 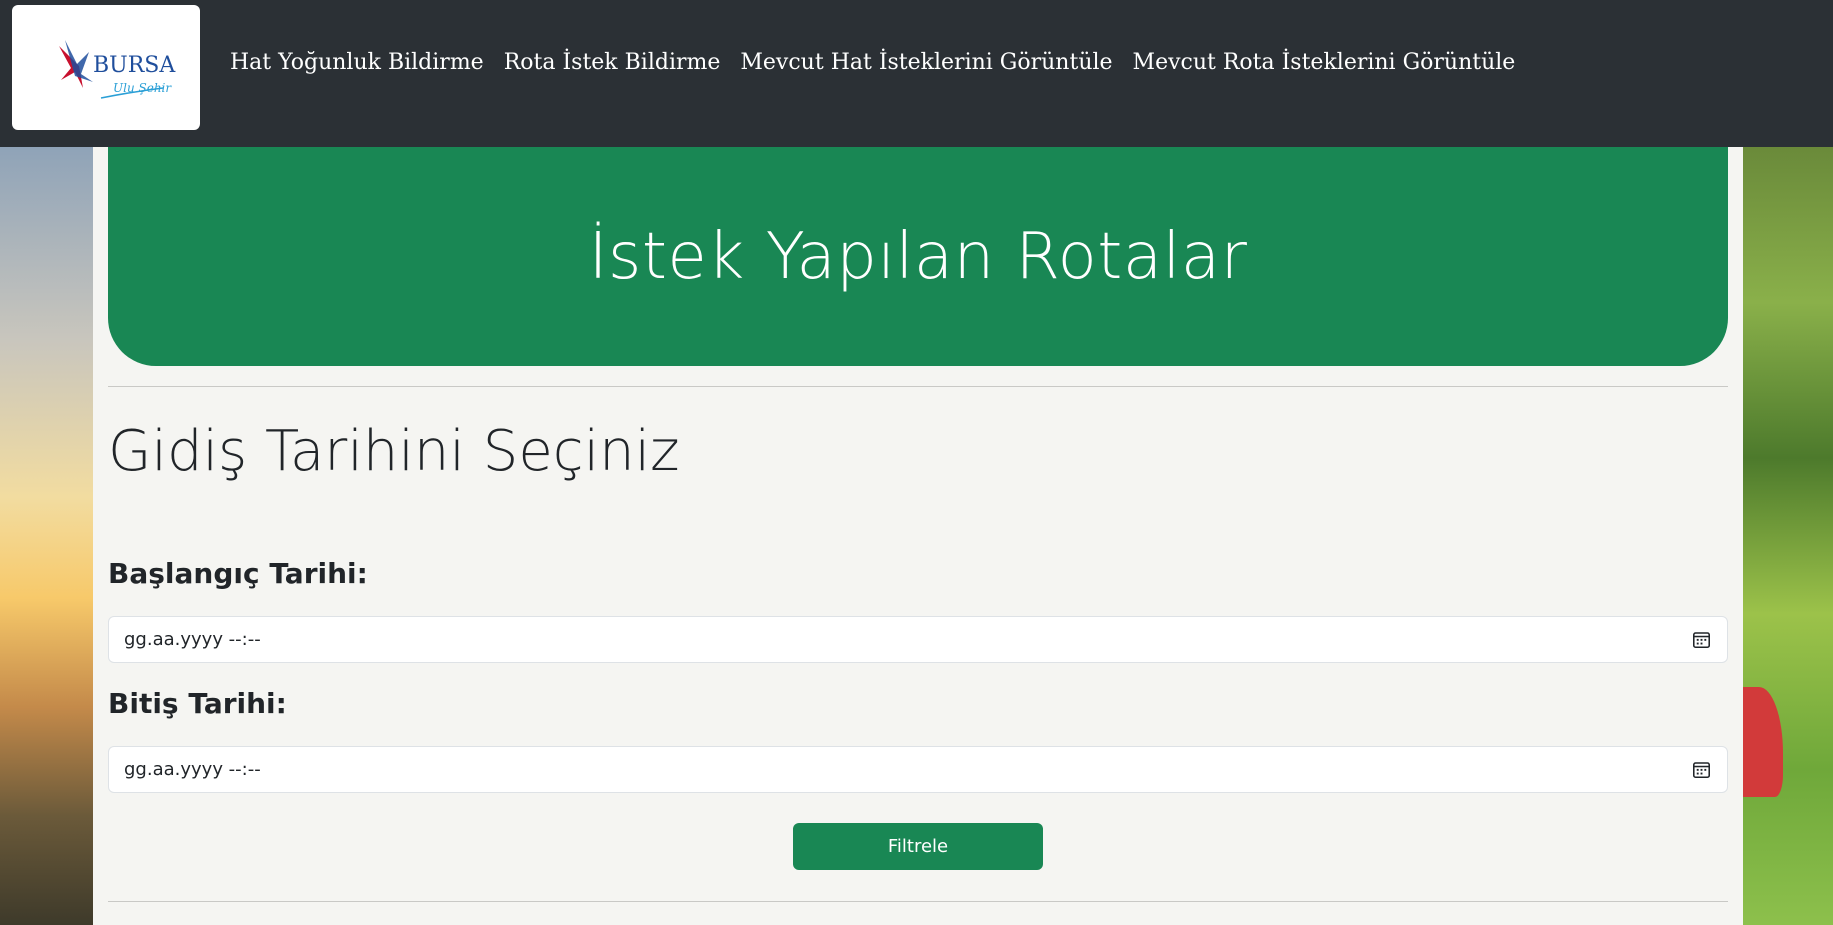 What do you see at coordinates (1788, 536) in the screenshot?
I see `background-photo-right` at bounding box center [1788, 536].